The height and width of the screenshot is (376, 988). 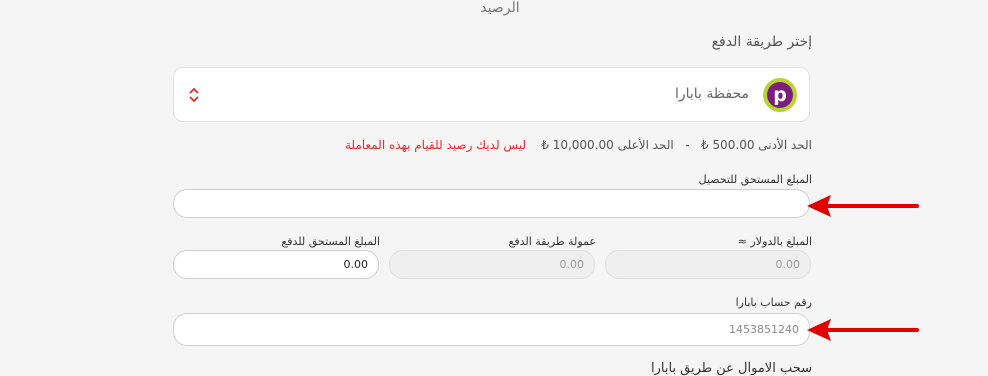 What do you see at coordinates (711, 94) in the screenshot?
I see `selected-wallet-name: محفظة بابارا` at bounding box center [711, 94].